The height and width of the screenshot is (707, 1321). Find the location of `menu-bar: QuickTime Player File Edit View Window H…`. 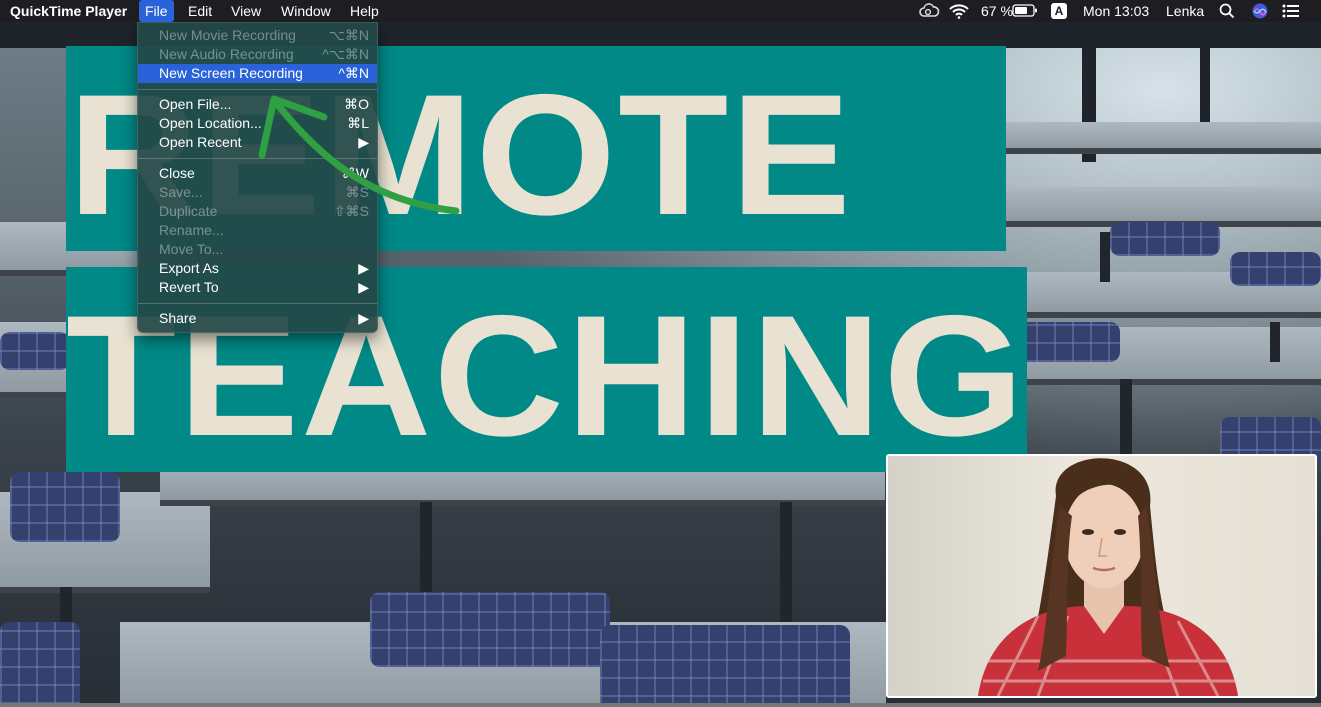

menu-bar: QuickTime Player File Edit View Window H… is located at coordinates (660, 11).